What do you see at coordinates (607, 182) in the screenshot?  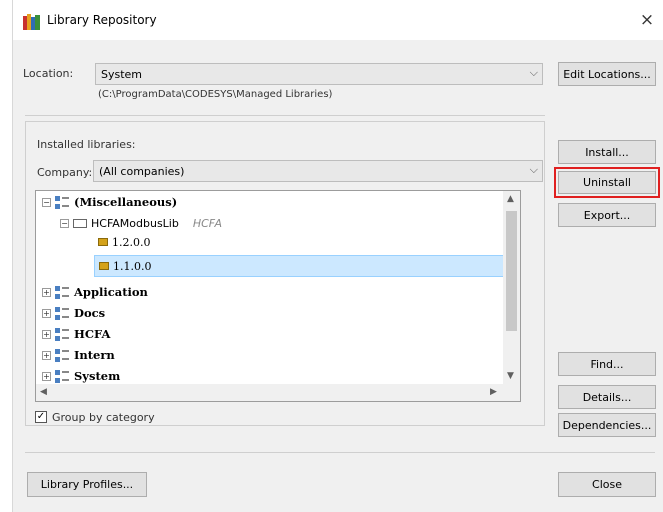 I see `uninstall-button: Uninstall` at bounding box center [607, 182].